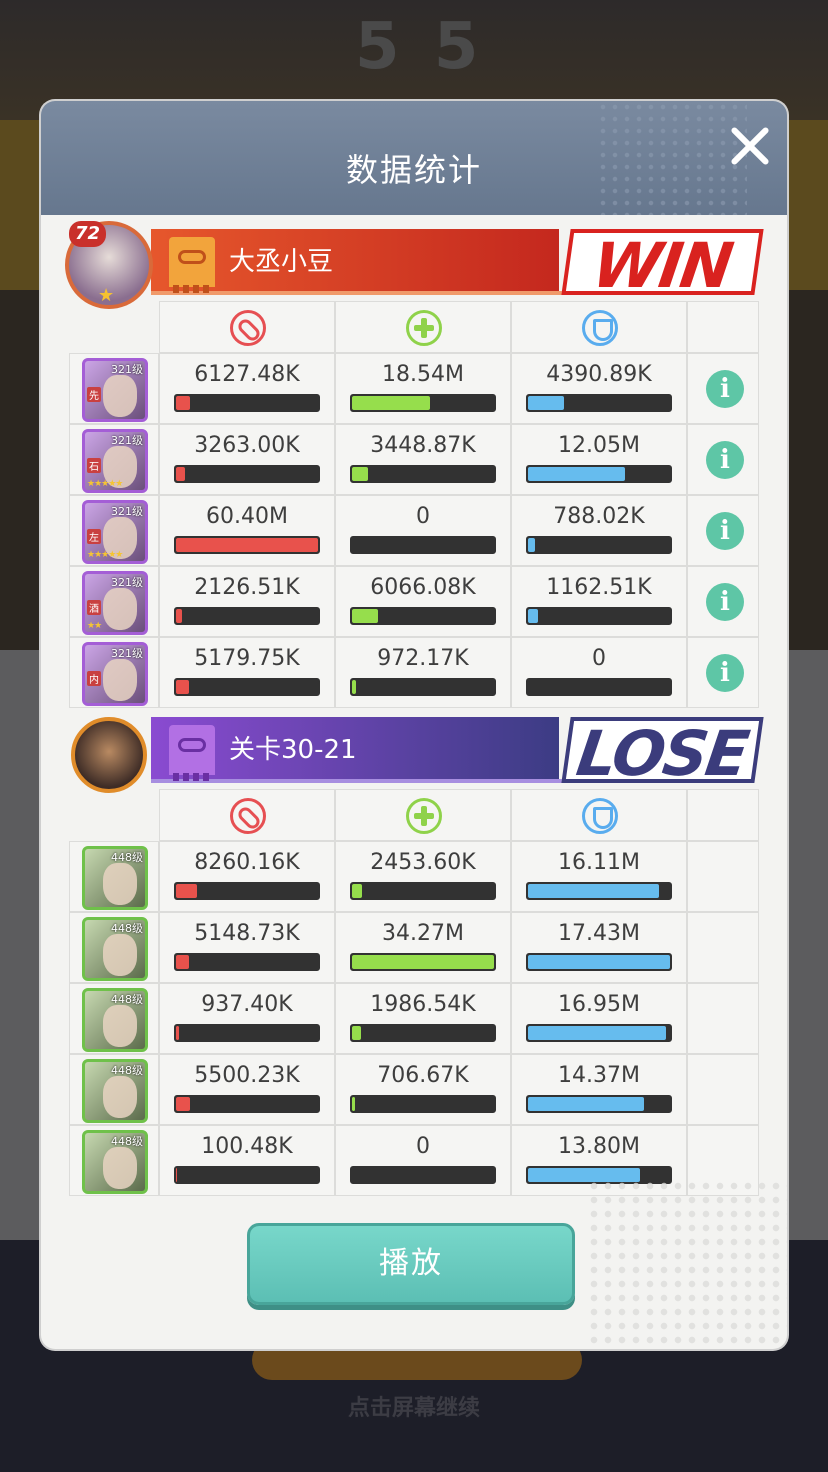 The image size is (828, 1472). What do you see at coordinates (599, 876) in the screenshot?
I see `tank-cell: 16.11M` at bounding box center [599, 876].